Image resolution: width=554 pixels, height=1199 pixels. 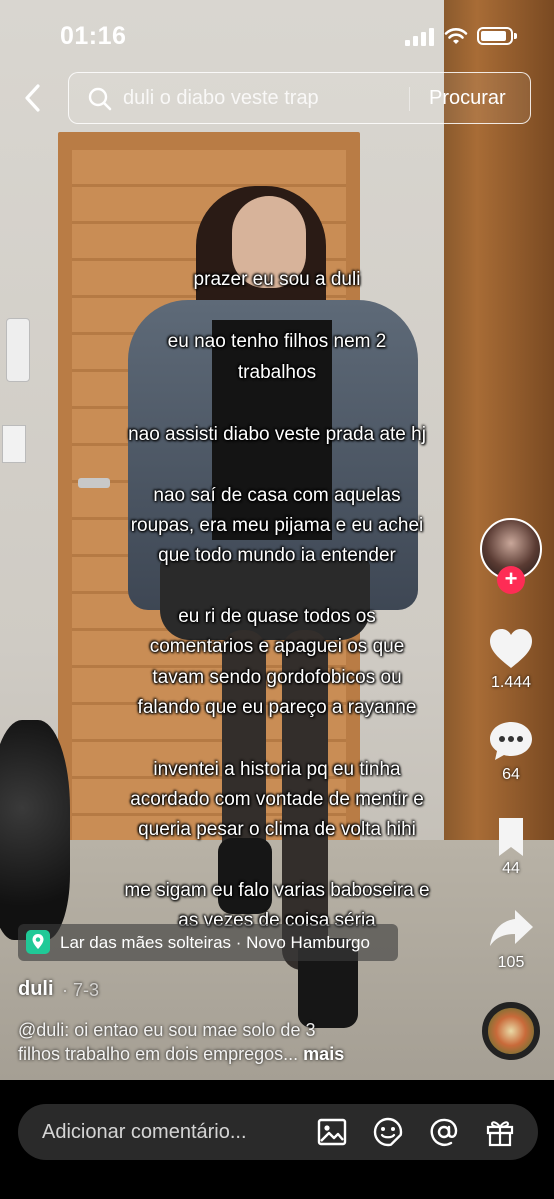 What do you see at coordinates (277, 434) in the screenshot?
I see `caption-line: nao assisti diabo veste prada ate hj` at bounding box center [277, 434].